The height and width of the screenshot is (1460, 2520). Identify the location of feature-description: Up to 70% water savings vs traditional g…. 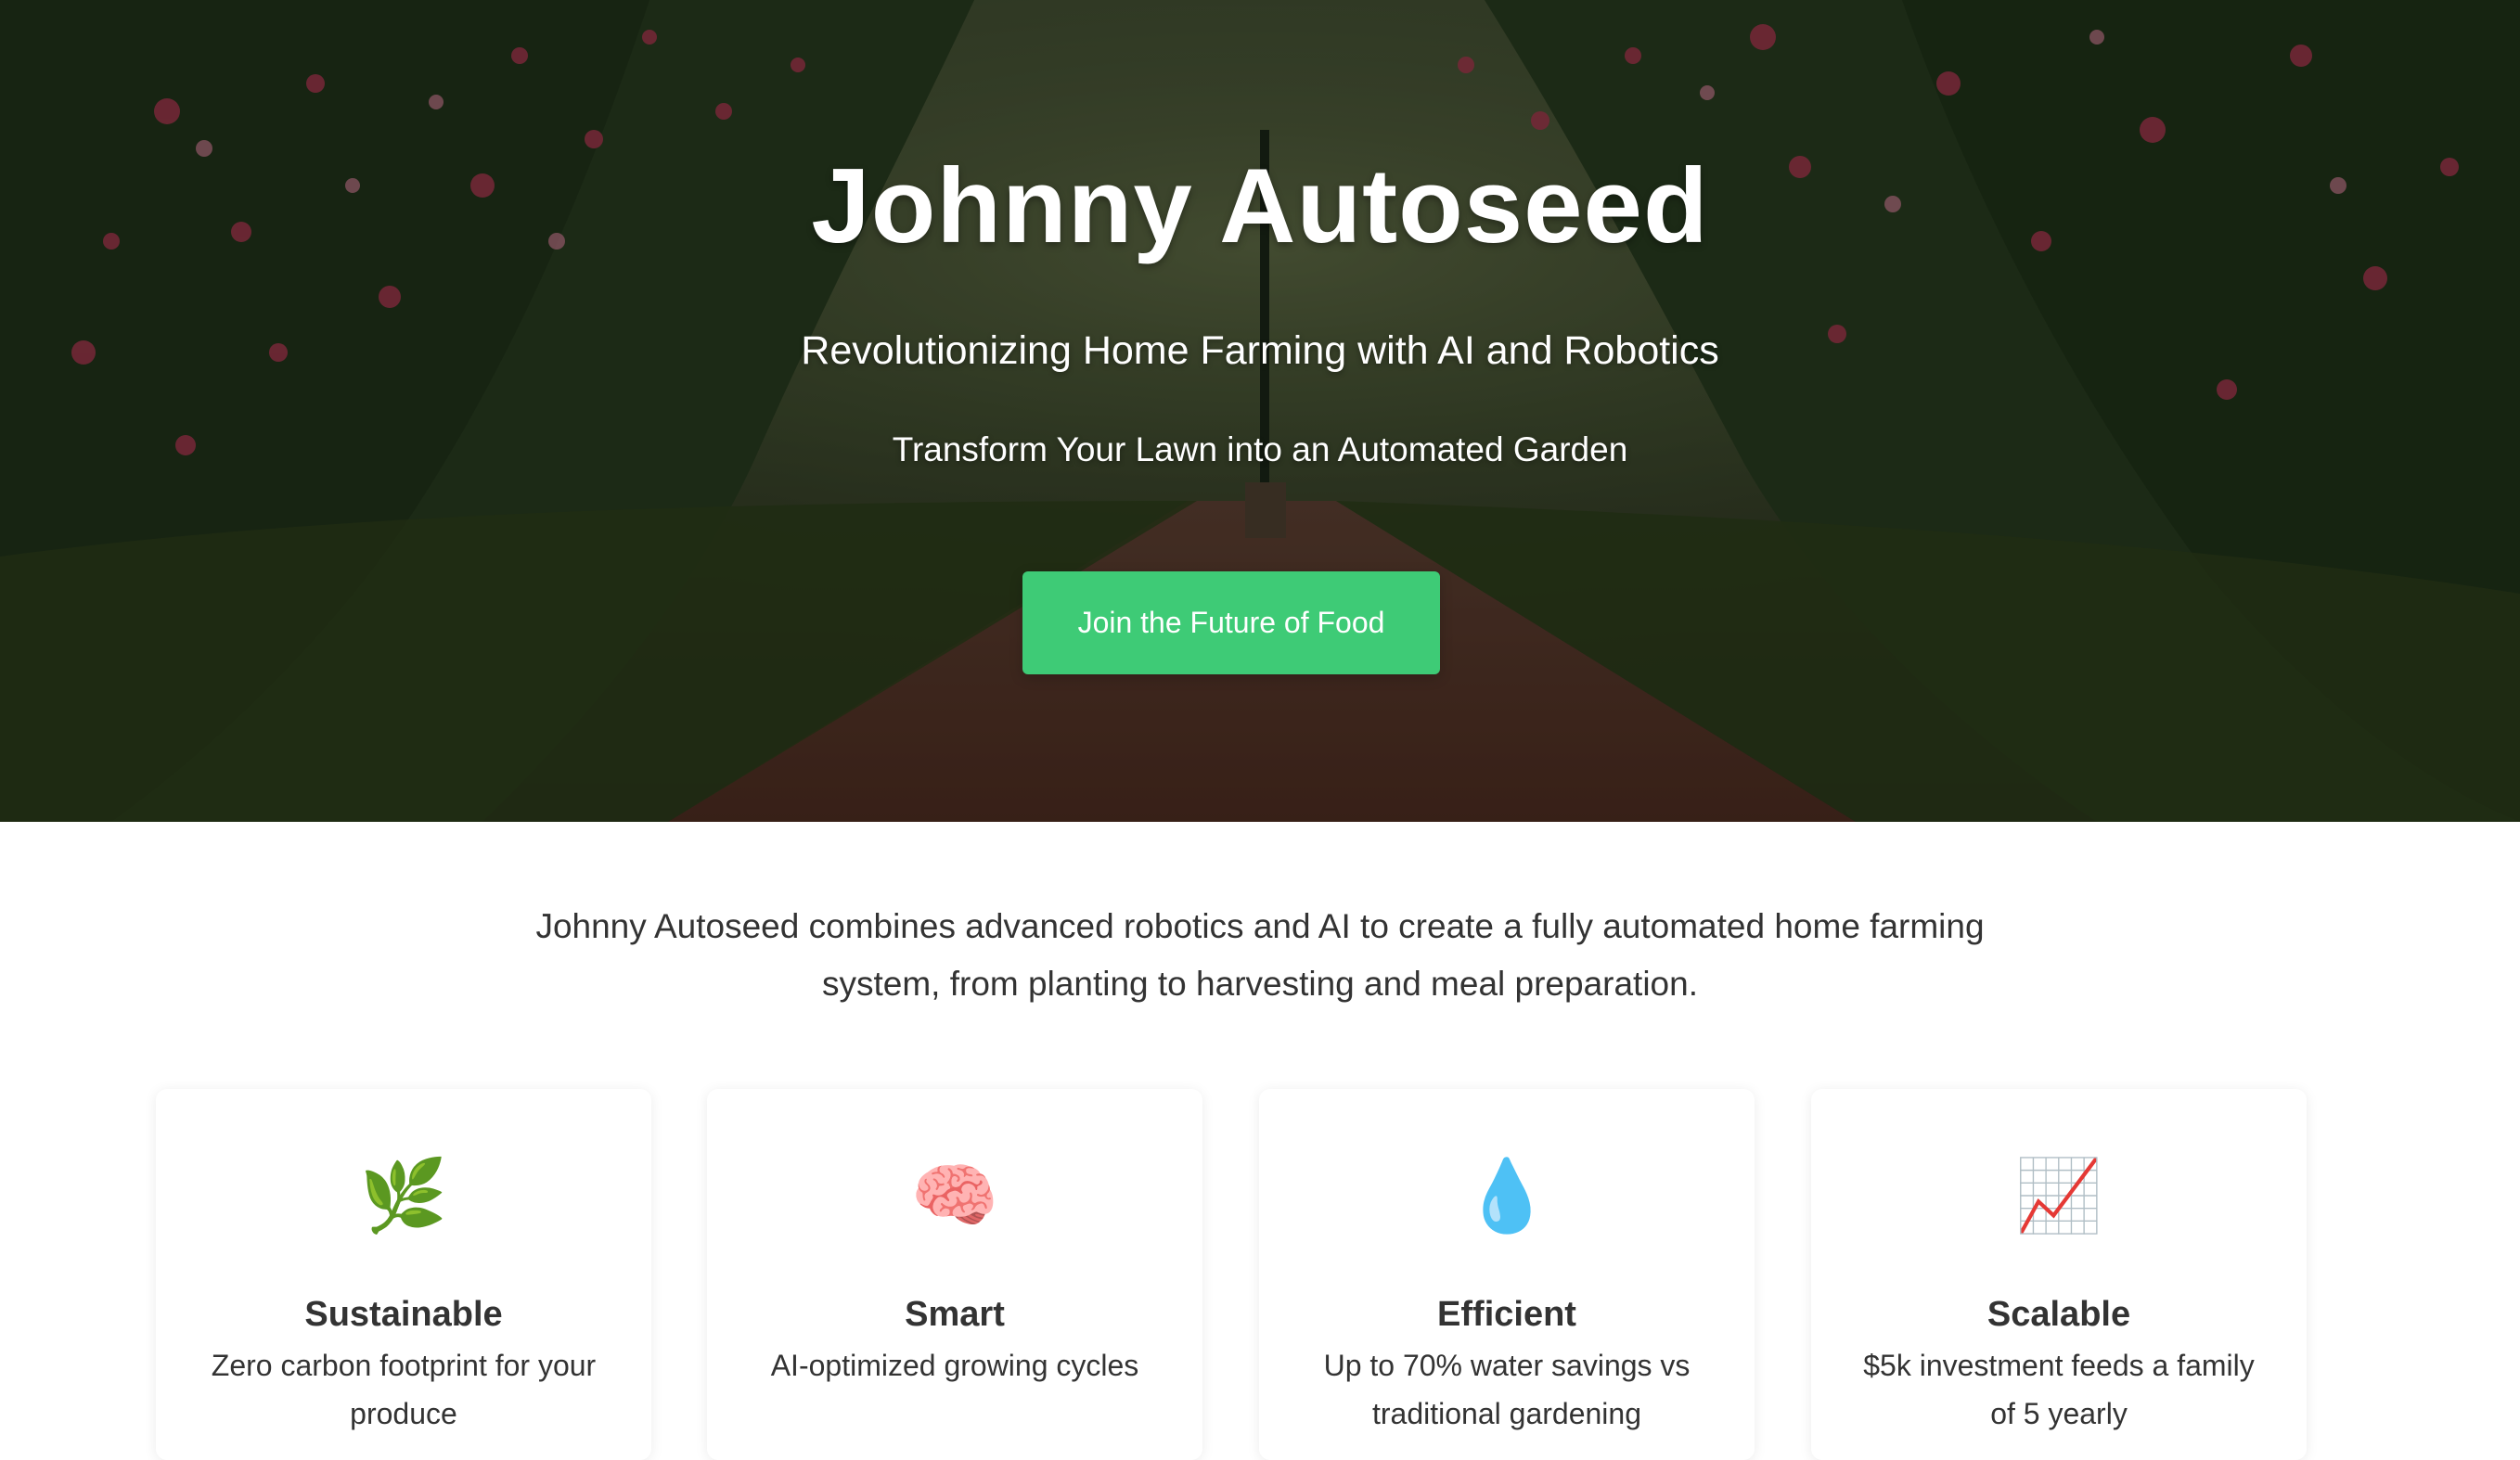
(1507, 1389).